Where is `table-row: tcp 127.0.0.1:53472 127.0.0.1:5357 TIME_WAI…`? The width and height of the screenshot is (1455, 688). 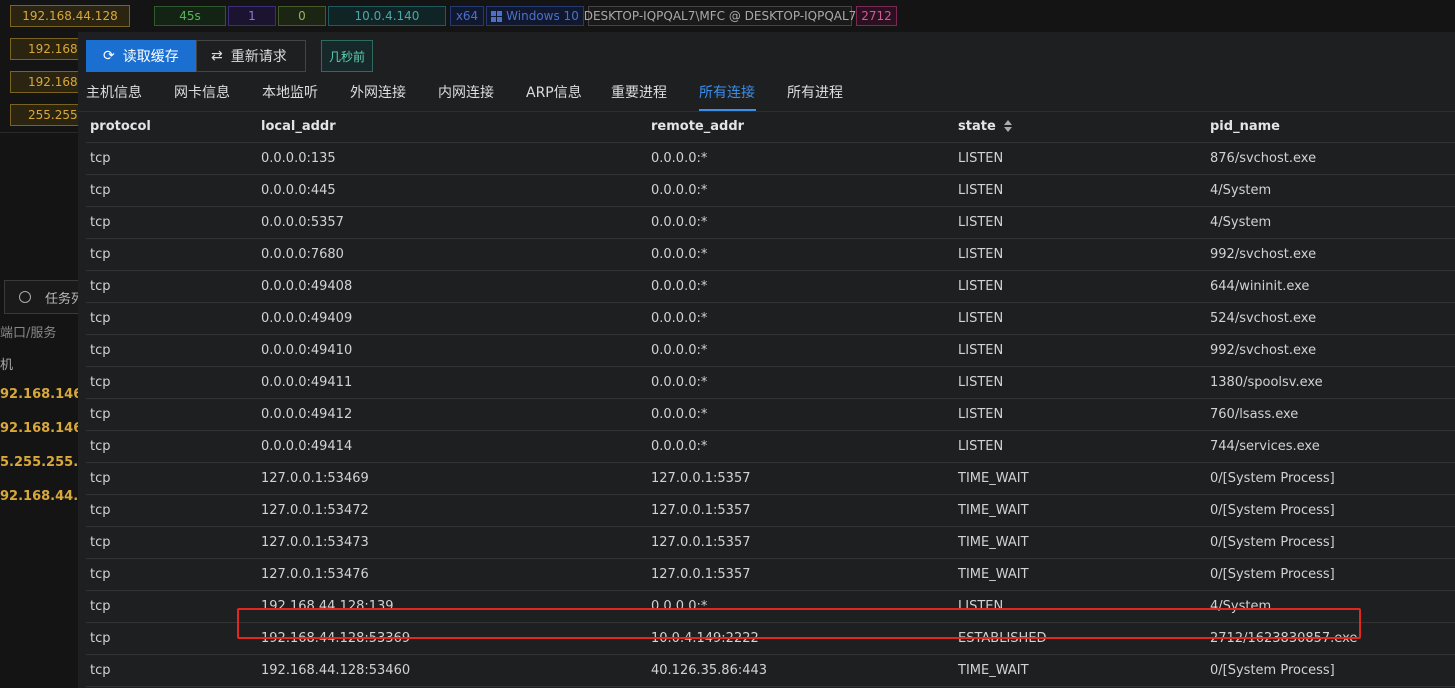 table-row: tcp 127.0.0.1:53472 127.0.0.1:5357 TIME_WAI… is located at coordinates (770, 511).